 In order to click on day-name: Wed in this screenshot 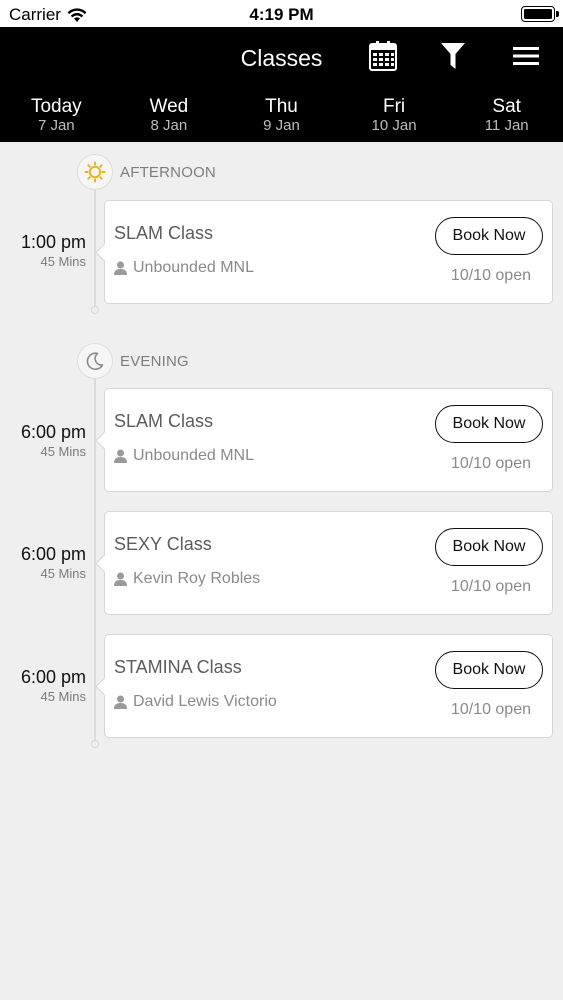, I will do `click(169, 106)`.